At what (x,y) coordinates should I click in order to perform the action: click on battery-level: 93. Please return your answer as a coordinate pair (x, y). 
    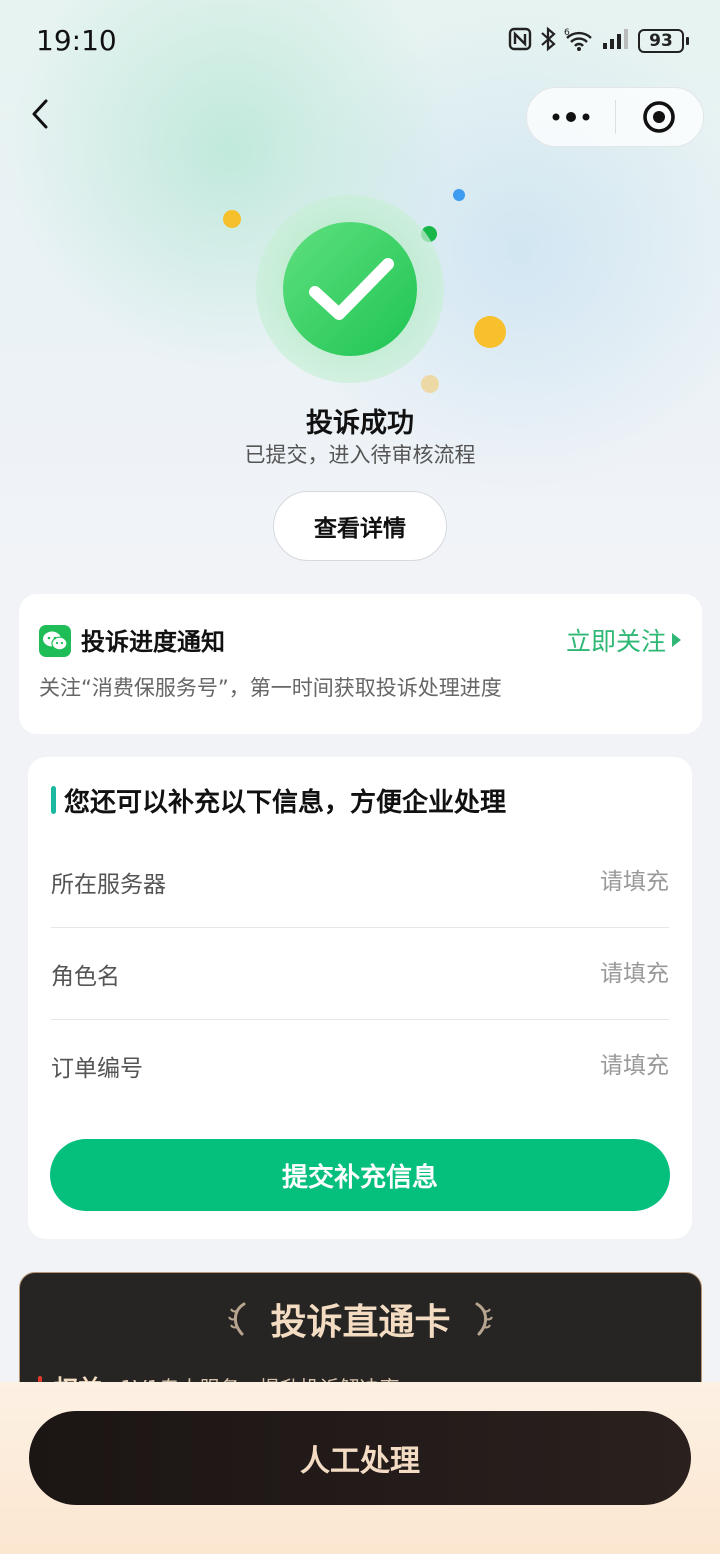
    Looking at the image, I should click on (661, 41).